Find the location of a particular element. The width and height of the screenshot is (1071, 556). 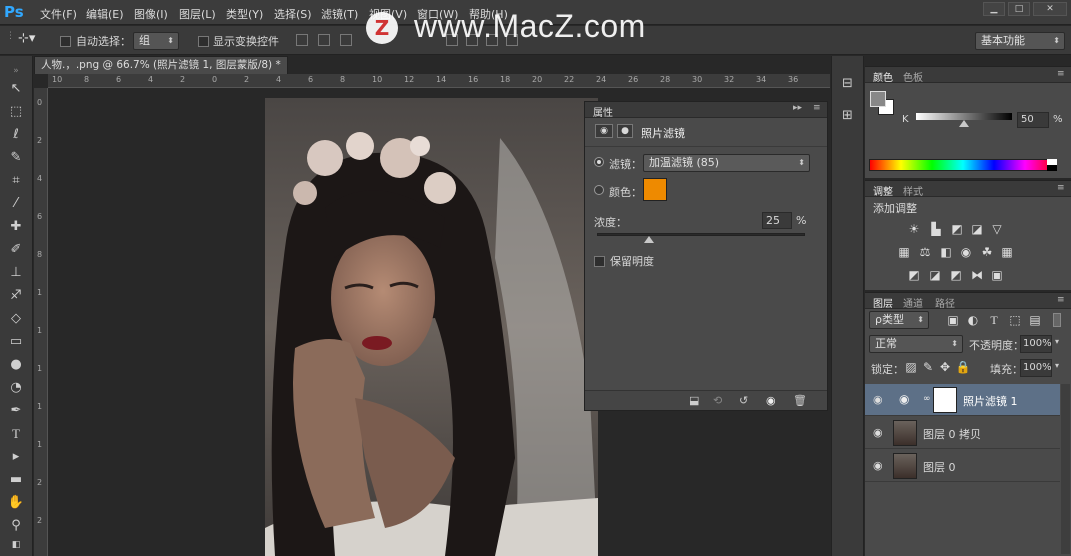

align-bottom-icon is located at coordinates (346, 40).